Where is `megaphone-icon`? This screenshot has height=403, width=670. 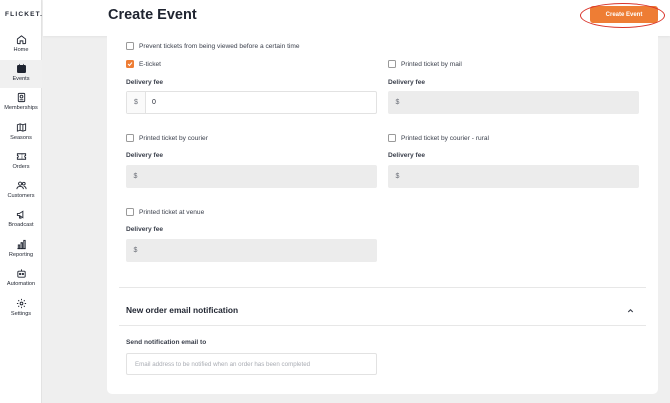 megaphone-icon is located at coordinates (19, 214).